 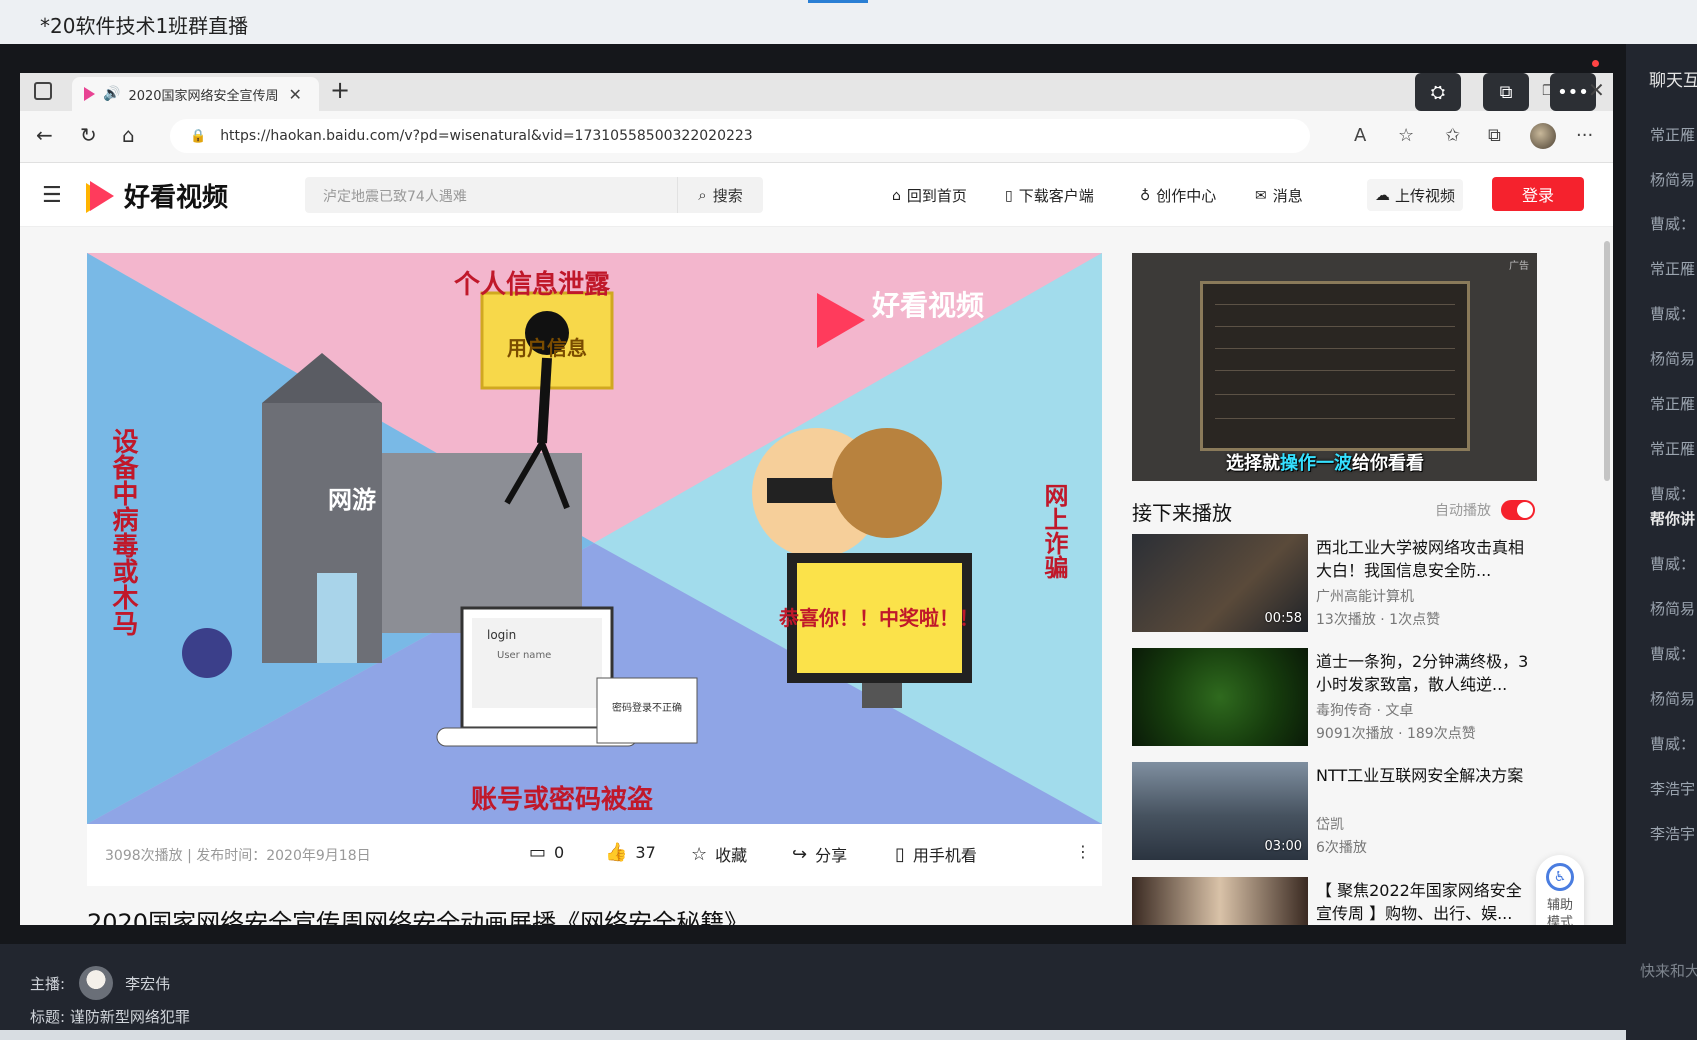 I want to click on nav-messages: ✉ 消息, so click(x=1279, y=195).